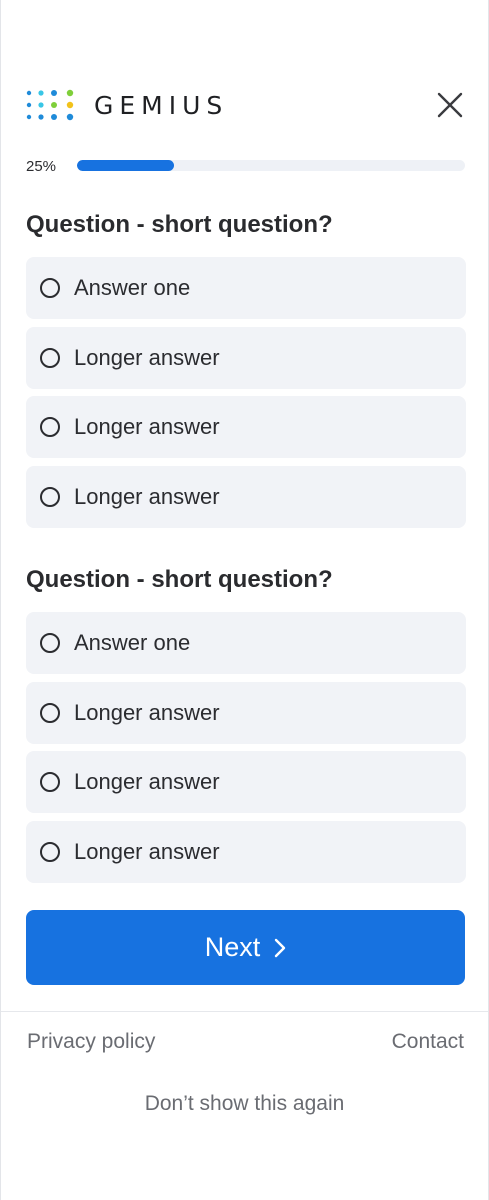 This screenshot has height=1200, width=489. Describe the element at coordinates (125, 165) in the screenshot. I see `progress-fill` at that location.